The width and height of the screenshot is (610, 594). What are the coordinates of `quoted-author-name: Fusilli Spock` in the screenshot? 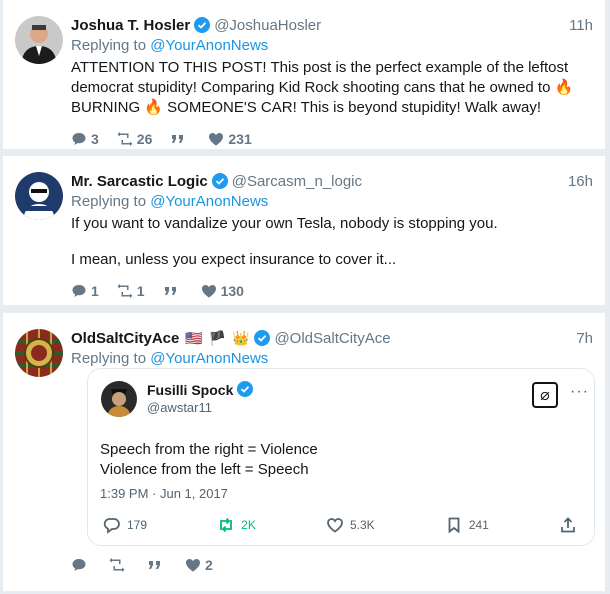 It's located at (200, 389).